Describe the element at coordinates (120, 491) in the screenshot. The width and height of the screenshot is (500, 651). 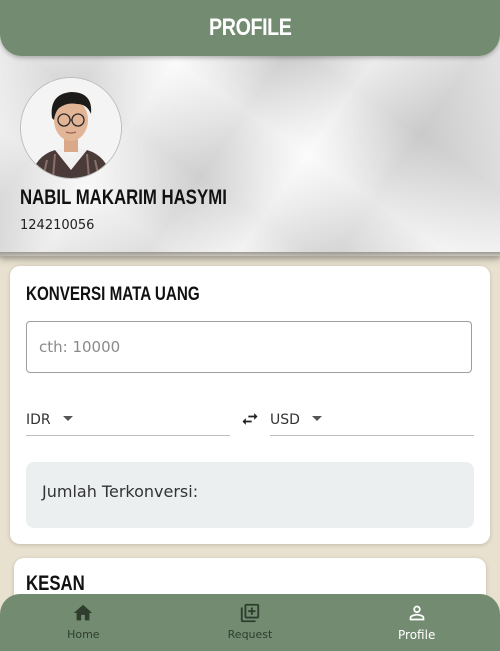
I see `conversion-result-label: Jumlah Terkonversi:` at that location.